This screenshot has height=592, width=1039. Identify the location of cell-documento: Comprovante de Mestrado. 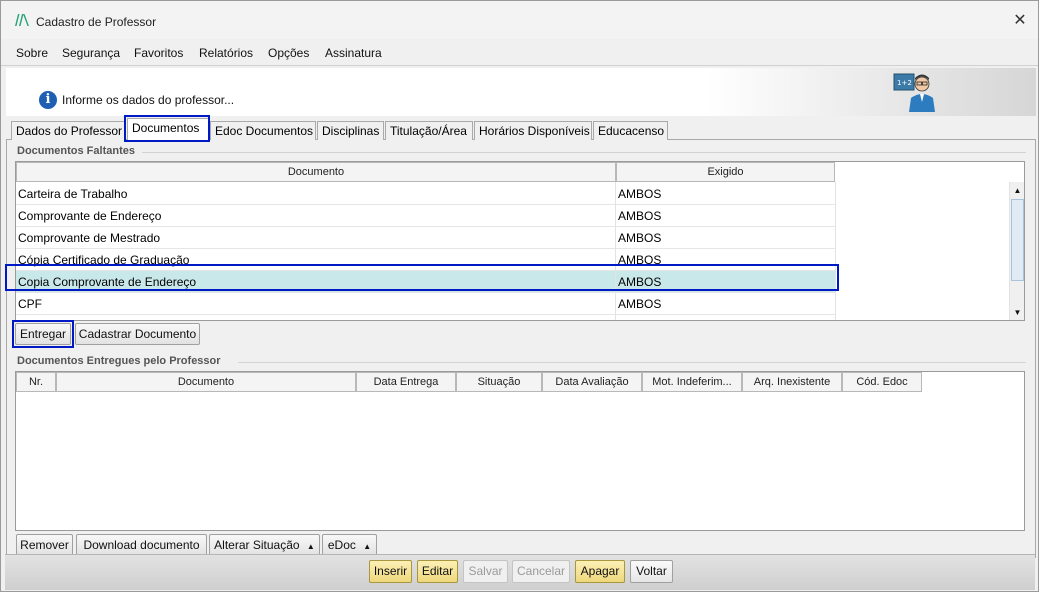
(89, 238).